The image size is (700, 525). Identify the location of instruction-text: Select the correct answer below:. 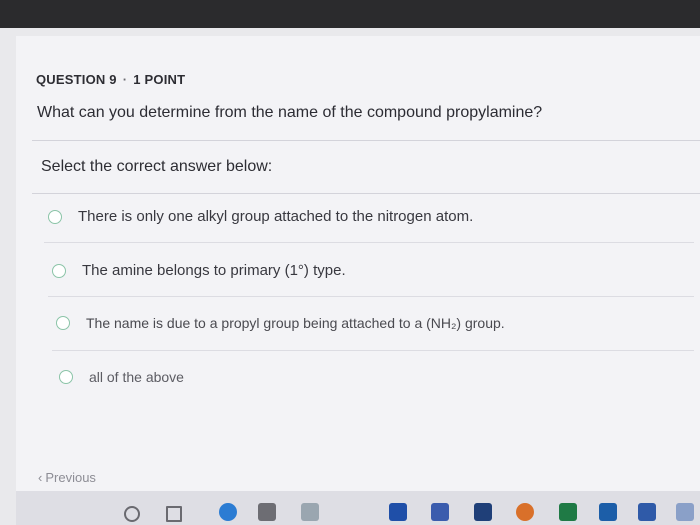
(157, 166).